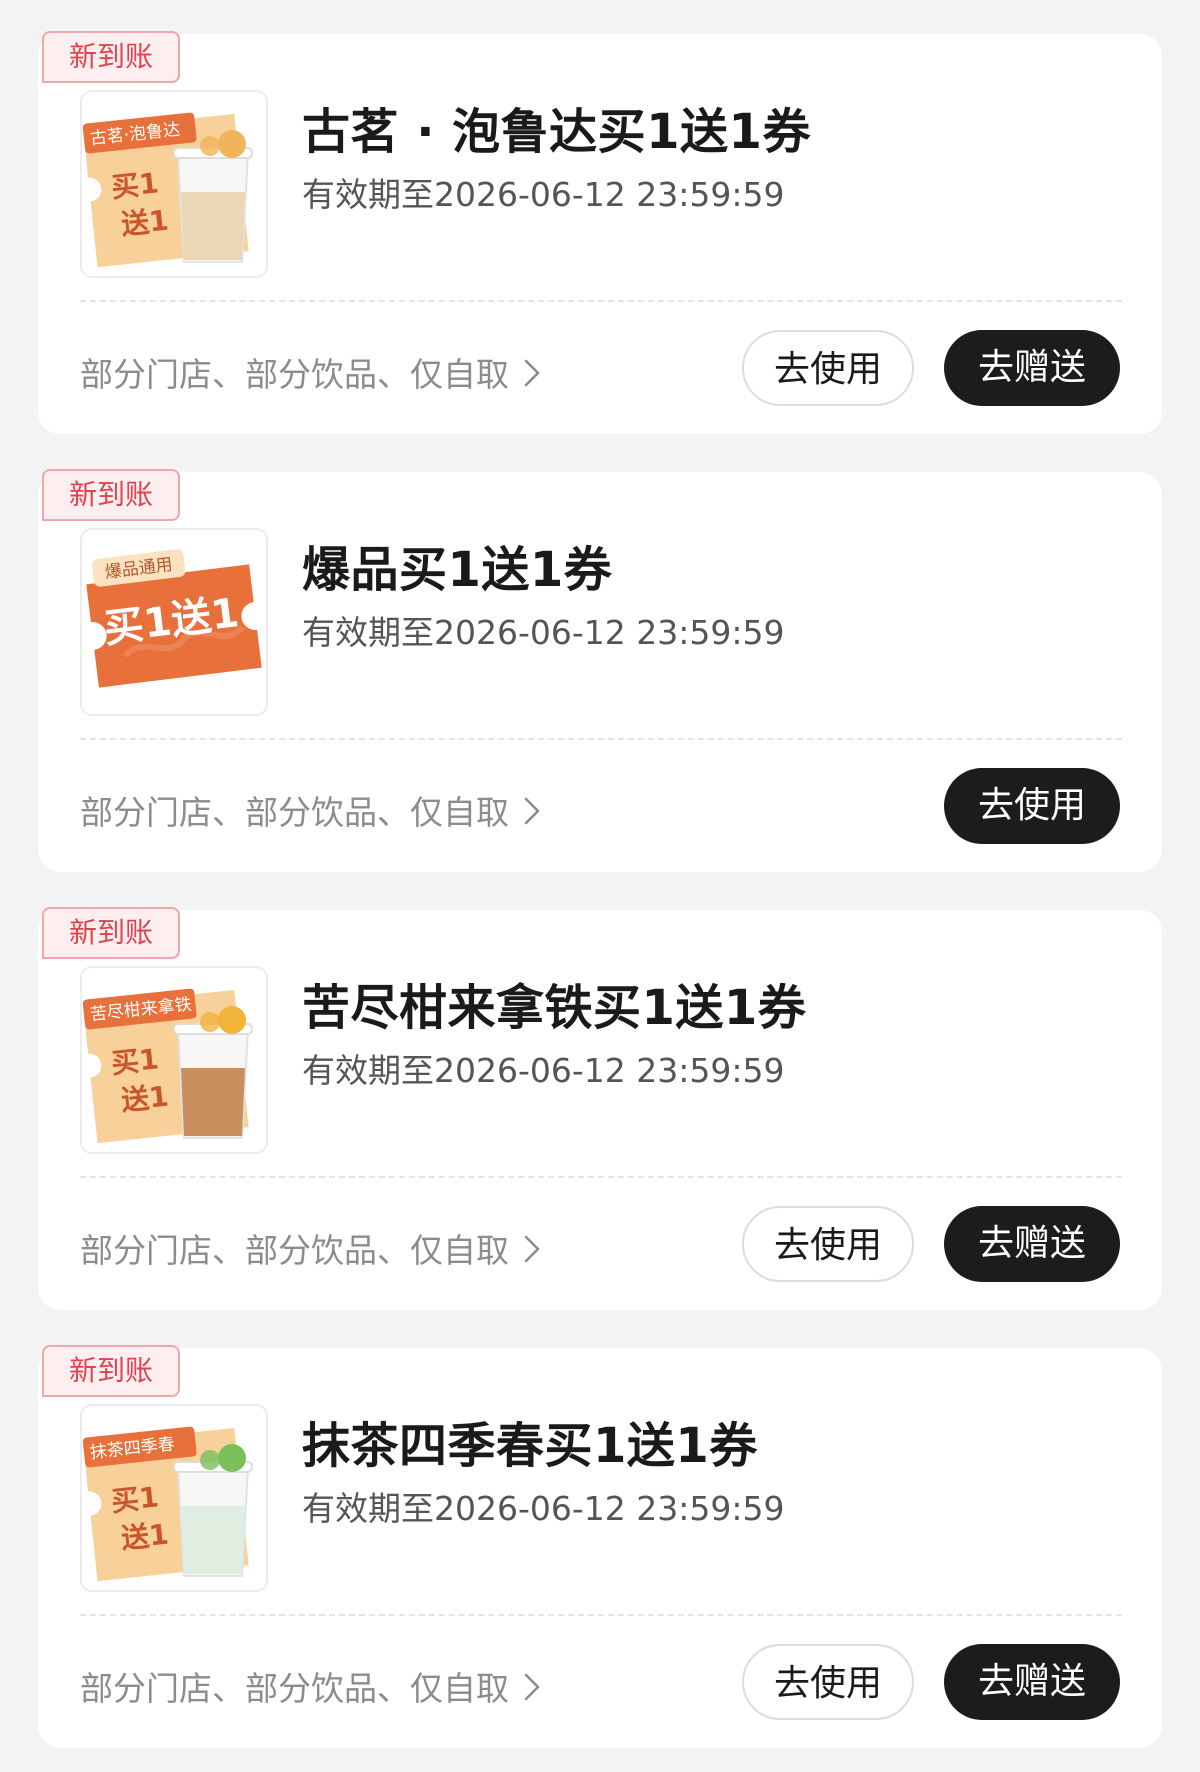  I want to click on coupon-title: 抹茶四季春买1送1券, so click(530, 1446).